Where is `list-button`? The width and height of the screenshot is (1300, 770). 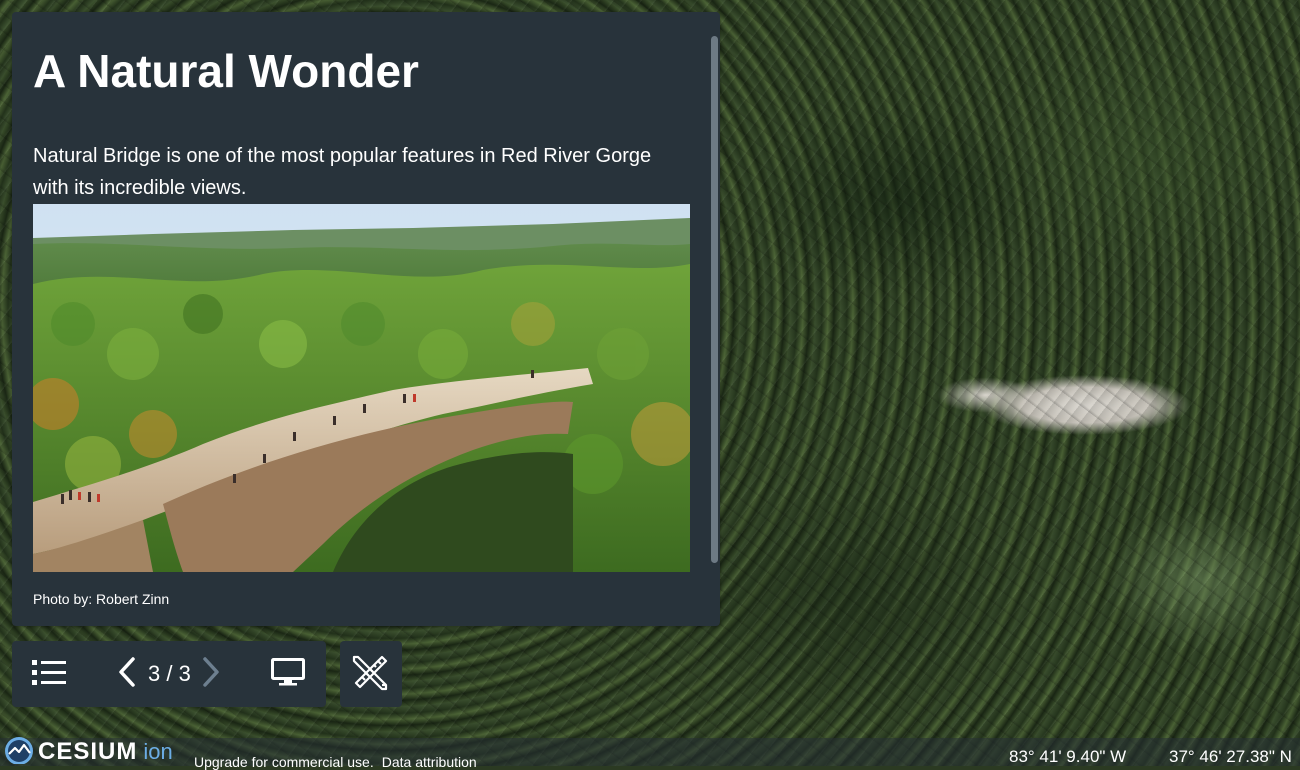 list-button is located at coordinates (49, 674).